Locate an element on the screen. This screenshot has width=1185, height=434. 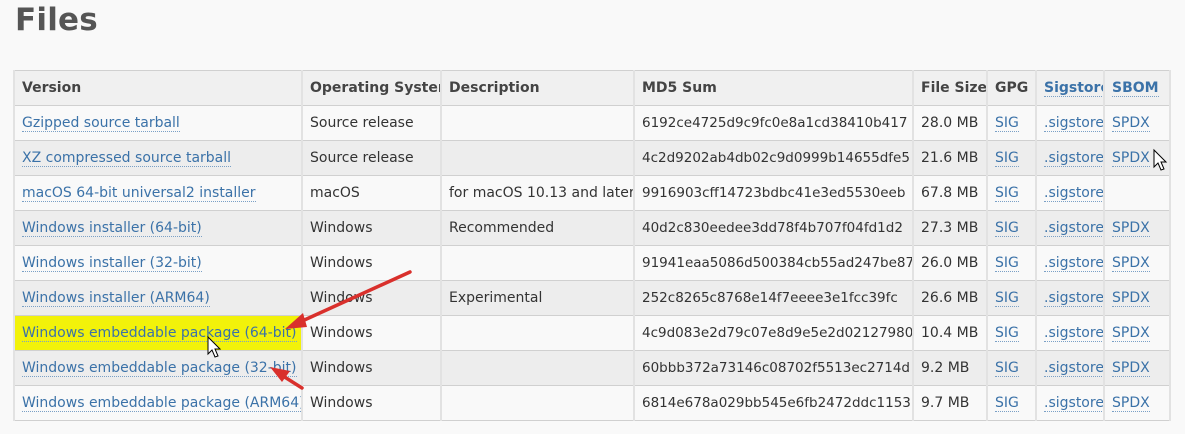
md5-cell: 60bbb372a73146c08702f5513ec2714d is located at coordinates (776, 368).